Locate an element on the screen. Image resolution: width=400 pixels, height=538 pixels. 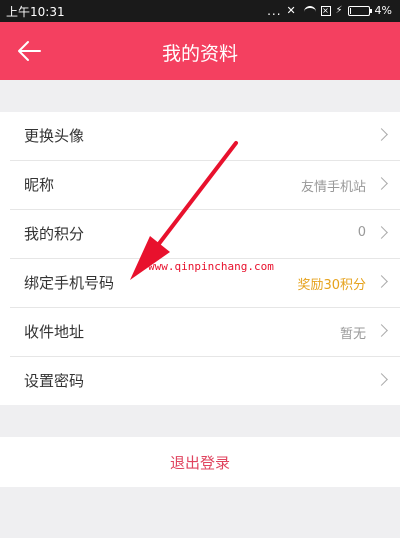
watermark-text: www.qinpinchang.com is located at coordinates (211, 266).